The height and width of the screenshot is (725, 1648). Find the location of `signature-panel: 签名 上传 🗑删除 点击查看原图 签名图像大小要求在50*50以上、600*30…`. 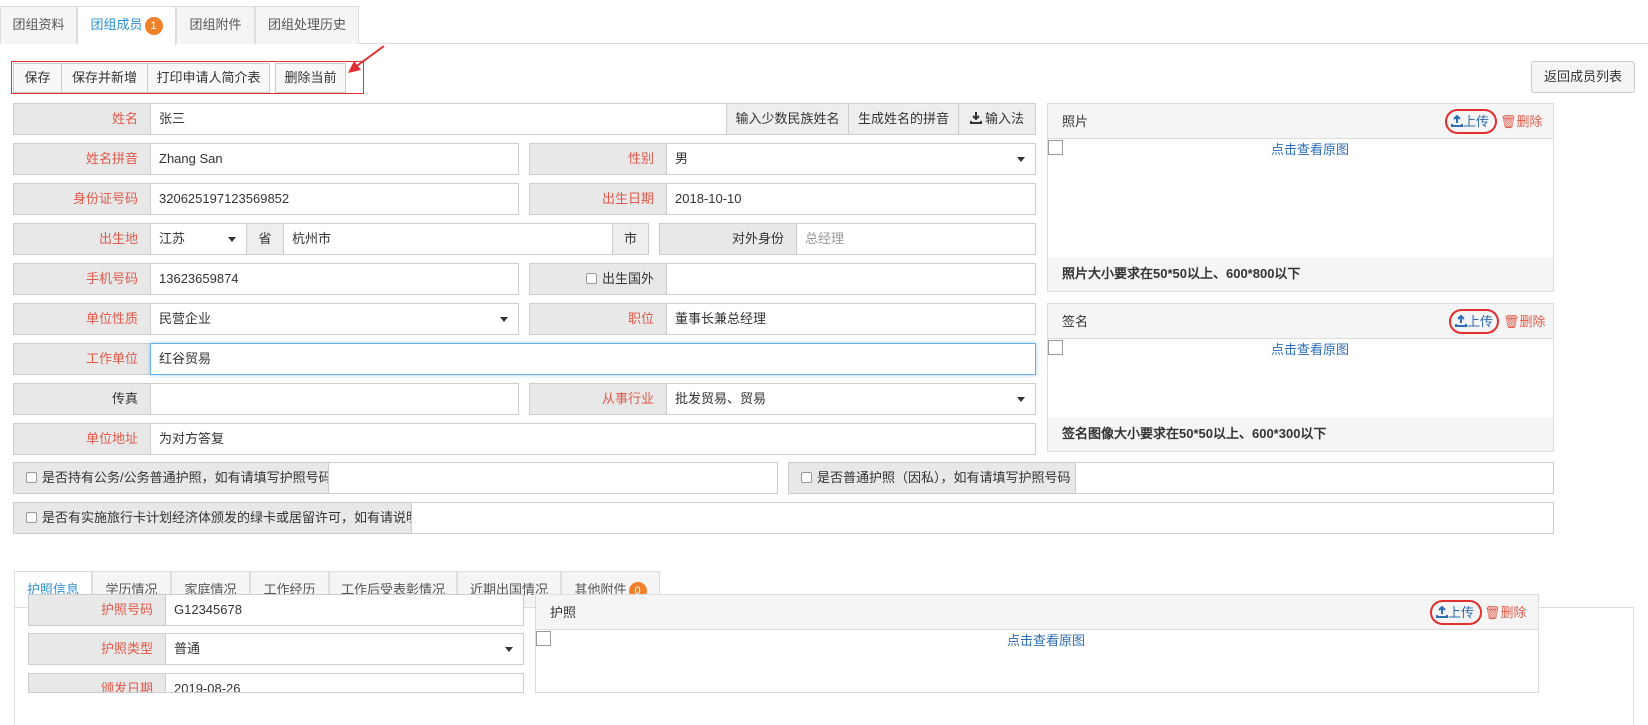

signature-panel: 签名 上传 🗑删除 点击查看原图 签名图像大小要求在50*50以上、600*30… is located at coordinates (1300, 377).